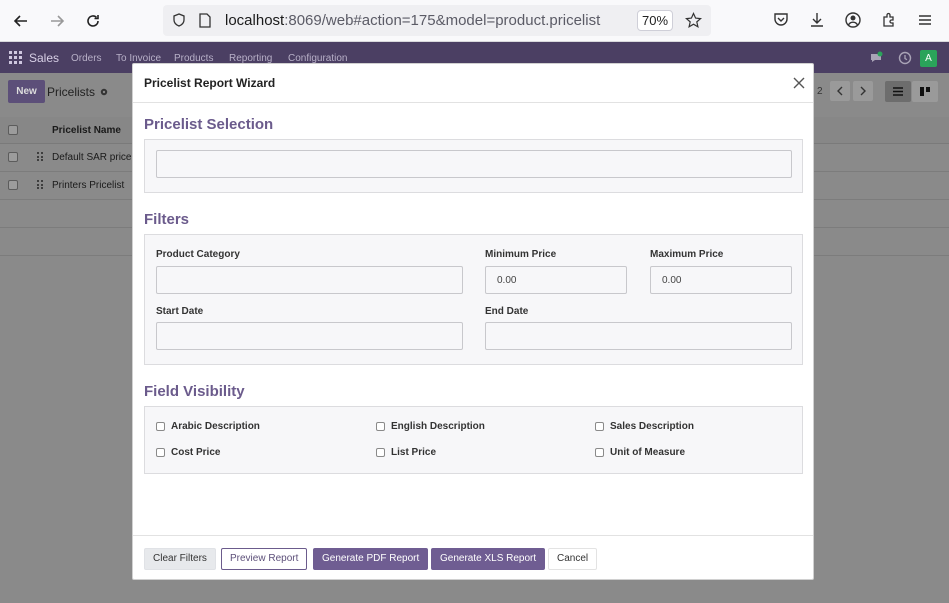  What do you see at coordinates (71, 92) in the screenshot?
I see `breadcrumb: Pricelists` at bounding box center [71, 92].